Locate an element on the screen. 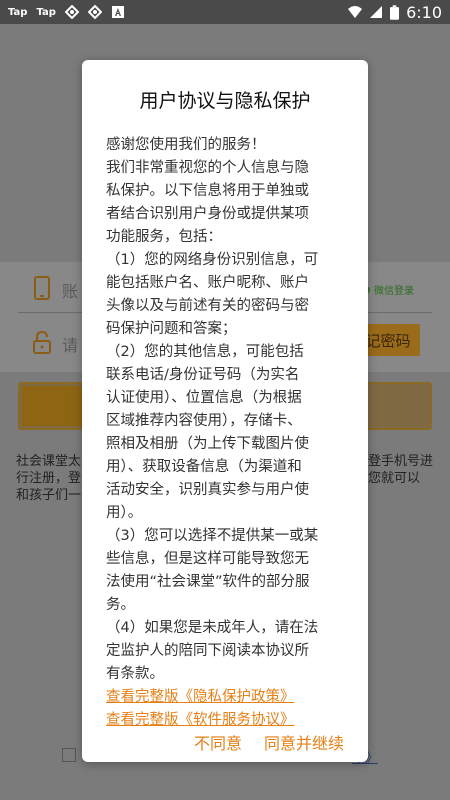  content-line: 用）、获取设备信息（为渠道和 is located at coordinates (204, 467).